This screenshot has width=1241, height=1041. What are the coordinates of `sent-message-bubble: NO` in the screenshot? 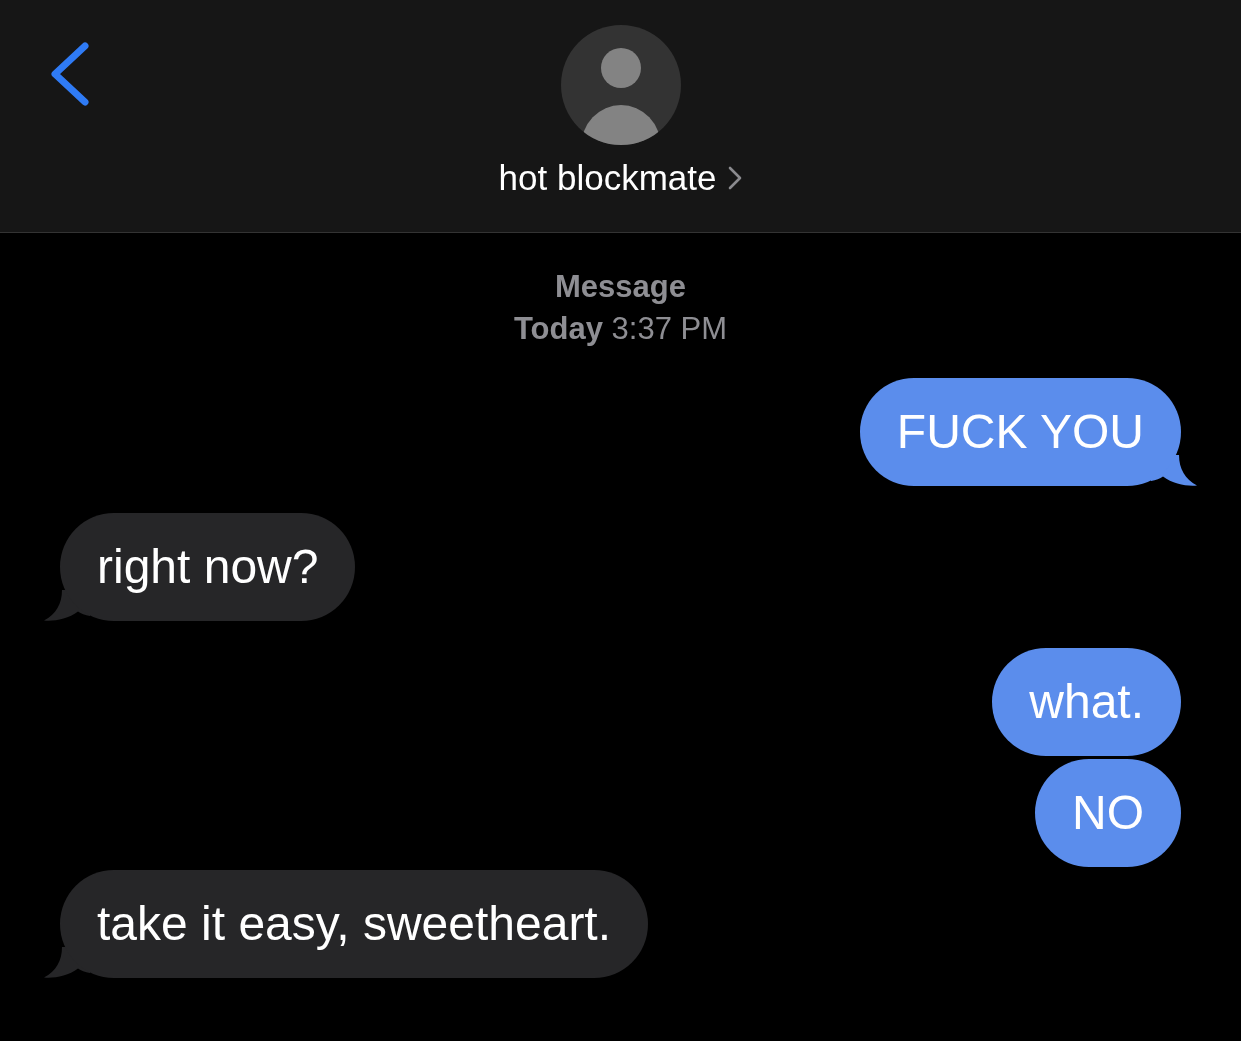 It's located at (1108, 813).